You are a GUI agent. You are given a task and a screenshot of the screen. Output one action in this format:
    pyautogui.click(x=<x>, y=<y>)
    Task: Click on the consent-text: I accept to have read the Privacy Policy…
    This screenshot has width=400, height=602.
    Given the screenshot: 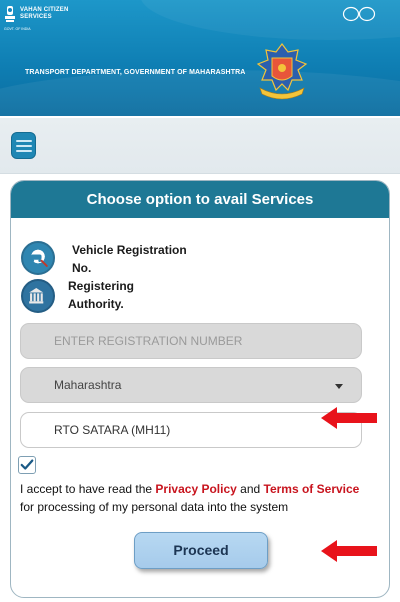 What is the action you would take?
    pyautogui.click(x=200, y=498)
    